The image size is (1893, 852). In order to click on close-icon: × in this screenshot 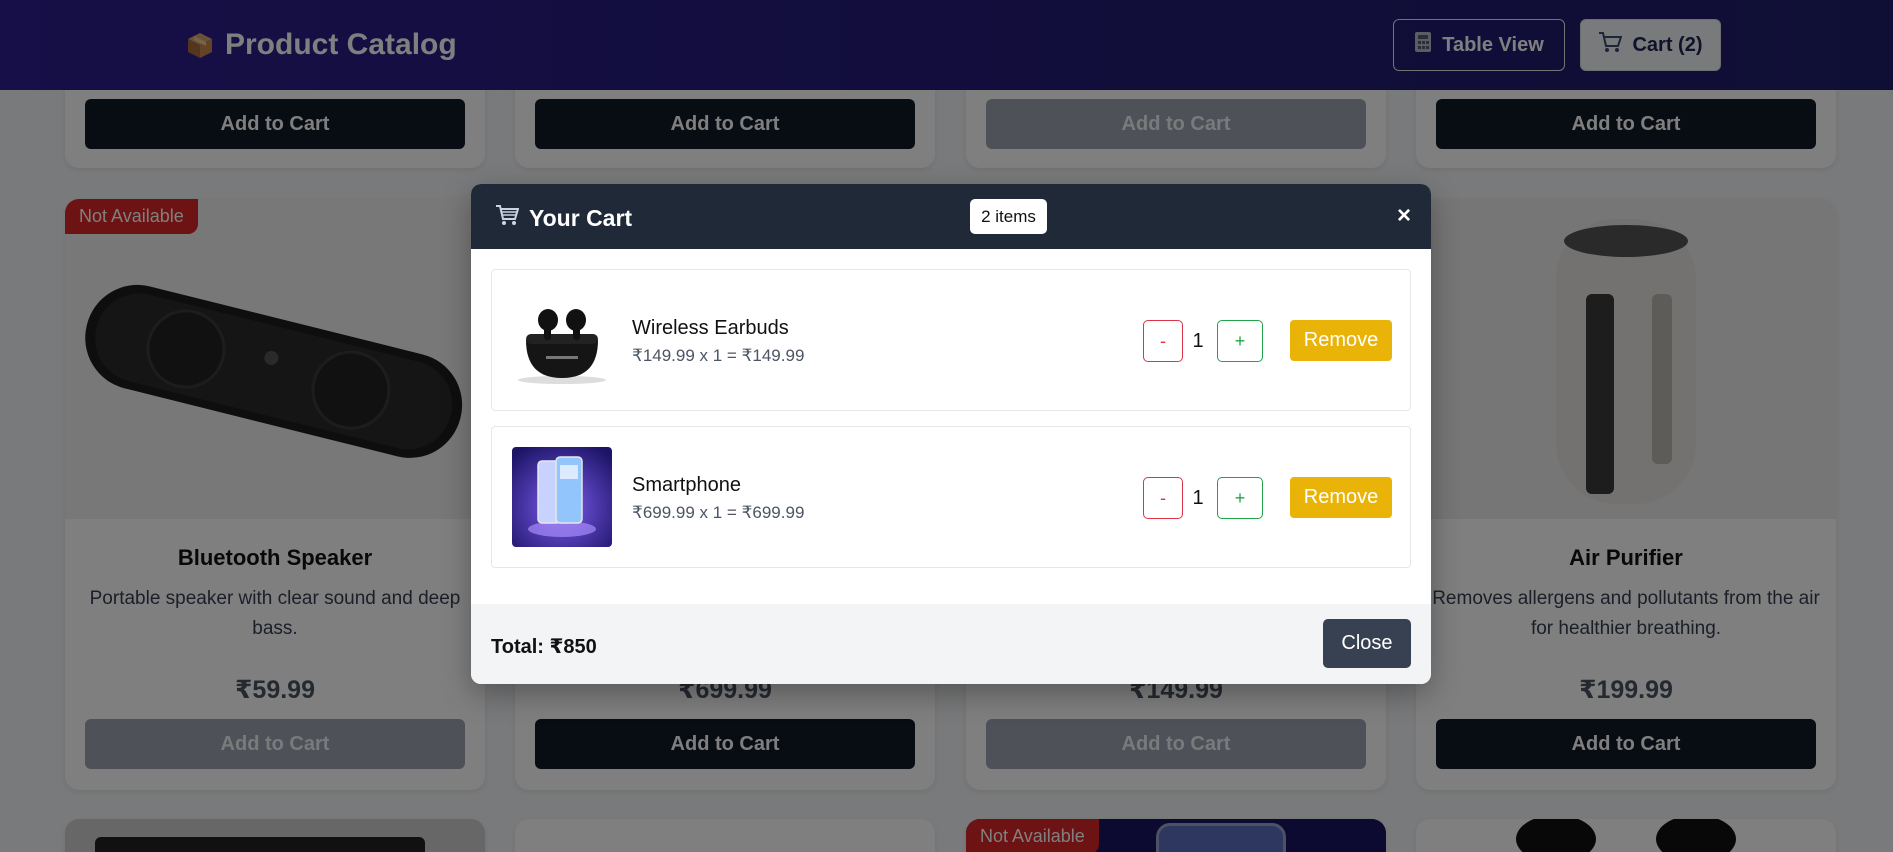, I will do `click(1404, 215)`.